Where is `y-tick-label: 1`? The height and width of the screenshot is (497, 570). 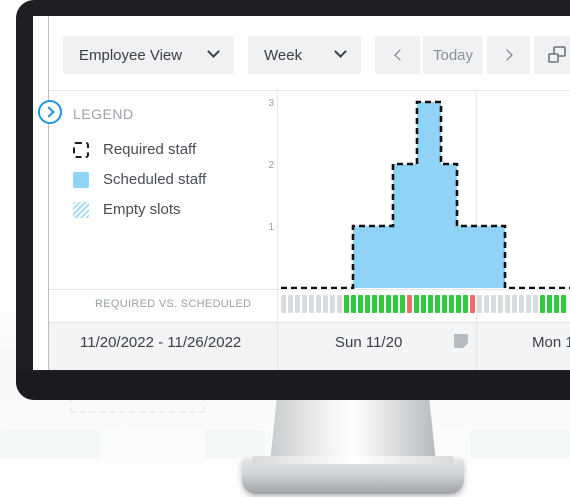
y-tick-label: 1 is located at coordinates (271, 227).